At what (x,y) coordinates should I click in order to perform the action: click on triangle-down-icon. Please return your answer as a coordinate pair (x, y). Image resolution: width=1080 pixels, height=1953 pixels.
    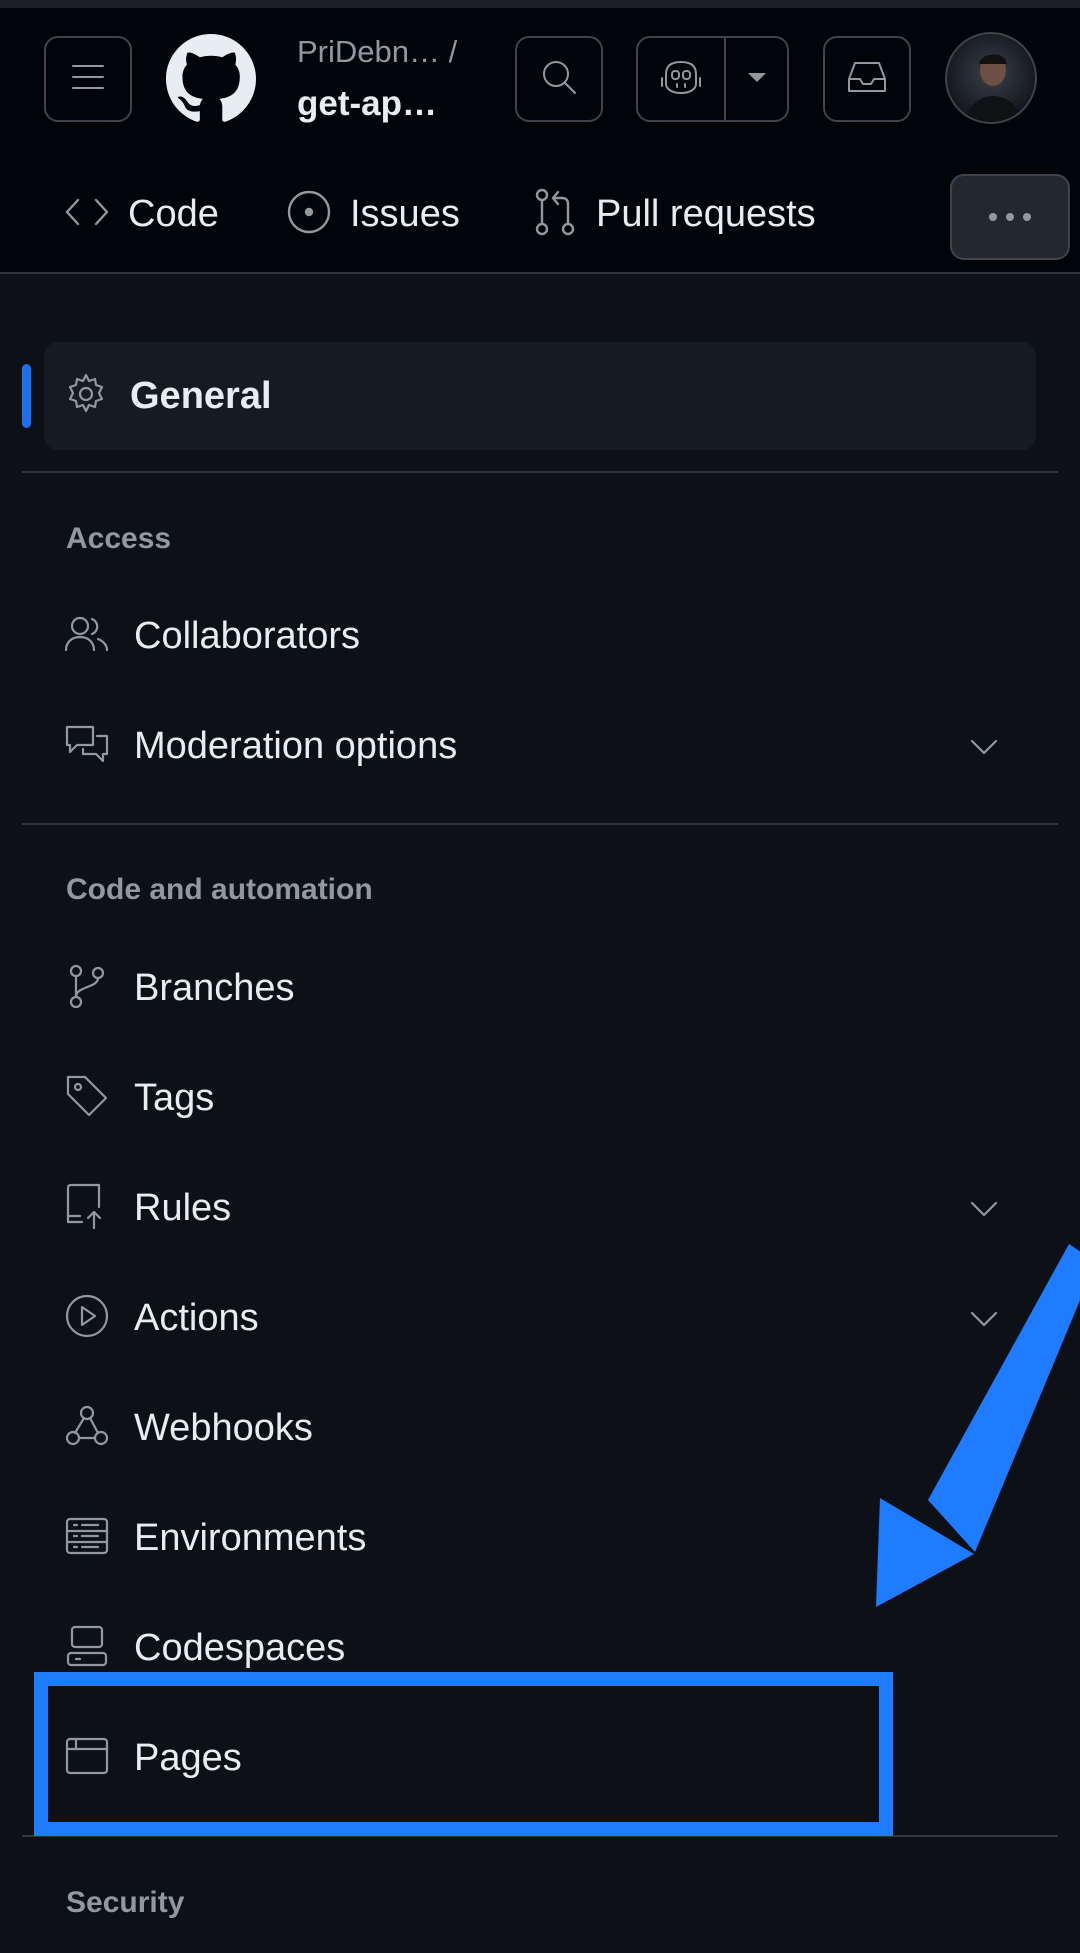
    Looking at the image, I should click on (757, 79).